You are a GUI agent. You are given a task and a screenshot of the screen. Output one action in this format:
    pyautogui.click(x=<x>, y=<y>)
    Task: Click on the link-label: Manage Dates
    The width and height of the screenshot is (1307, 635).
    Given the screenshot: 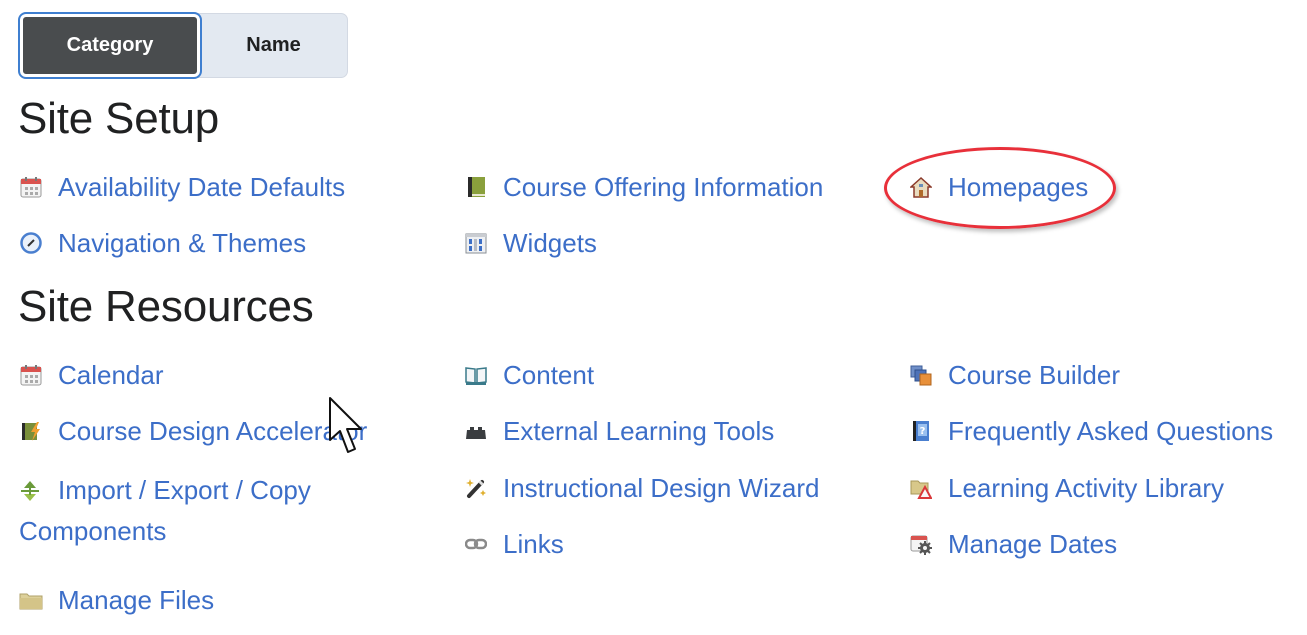 What is the action you would take?
    pyautogui.click(x=1033, y=544)
    